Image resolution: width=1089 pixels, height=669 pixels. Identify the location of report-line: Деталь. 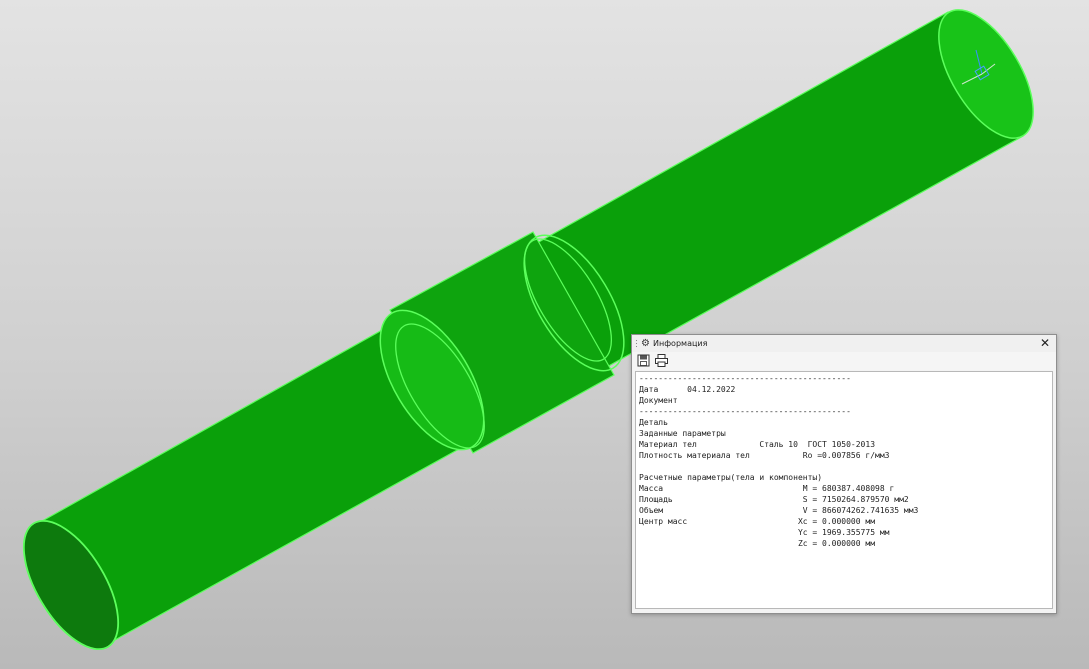
(653, 422).